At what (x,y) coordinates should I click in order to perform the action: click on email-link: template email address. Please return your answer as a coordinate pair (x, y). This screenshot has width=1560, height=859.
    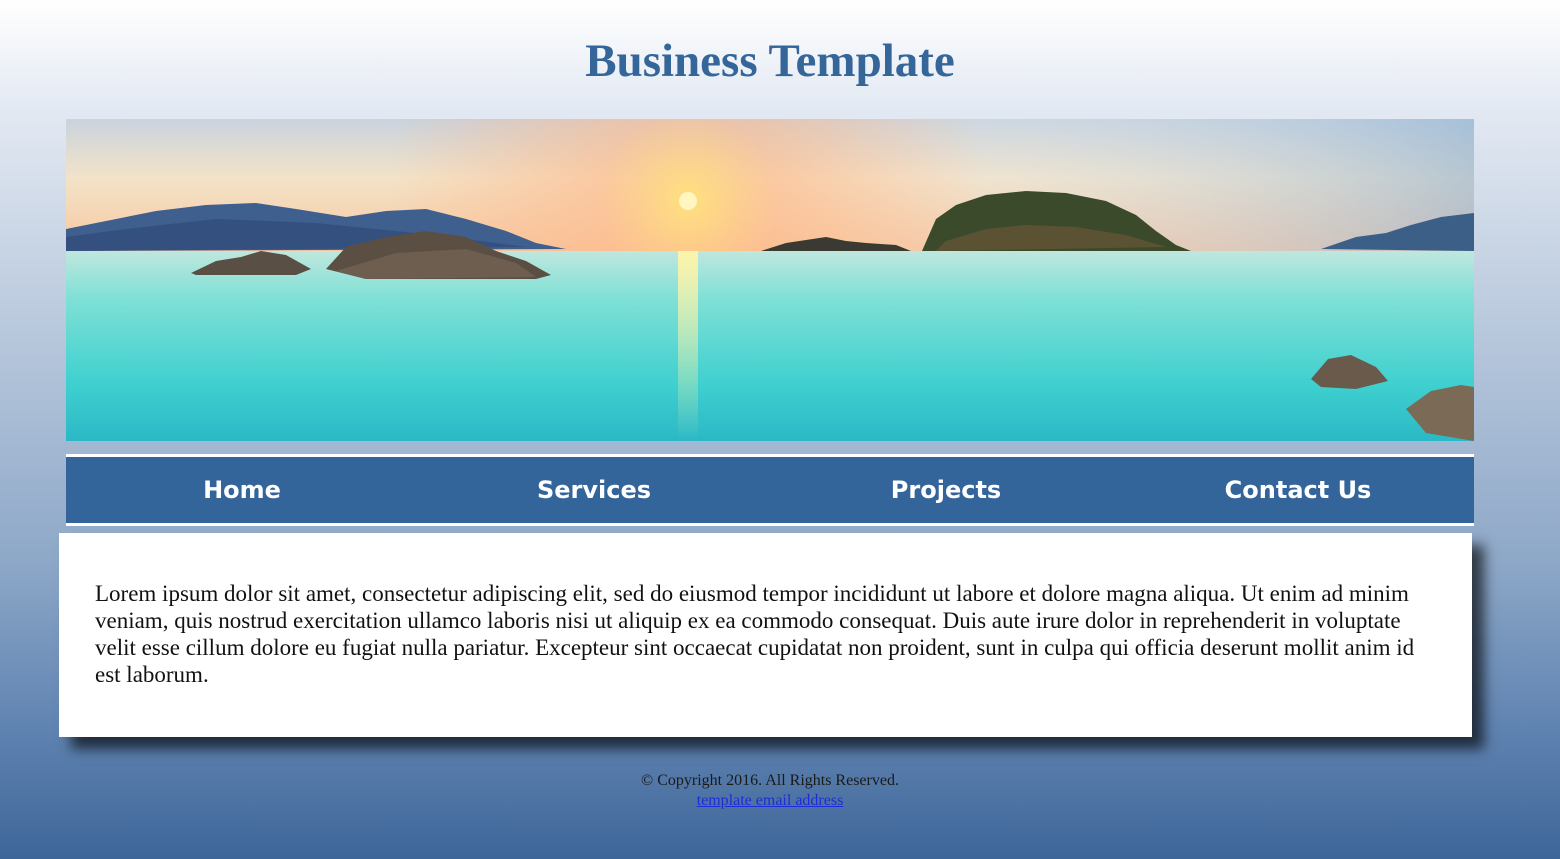
    Looking at the image, I should click on (770, 801).